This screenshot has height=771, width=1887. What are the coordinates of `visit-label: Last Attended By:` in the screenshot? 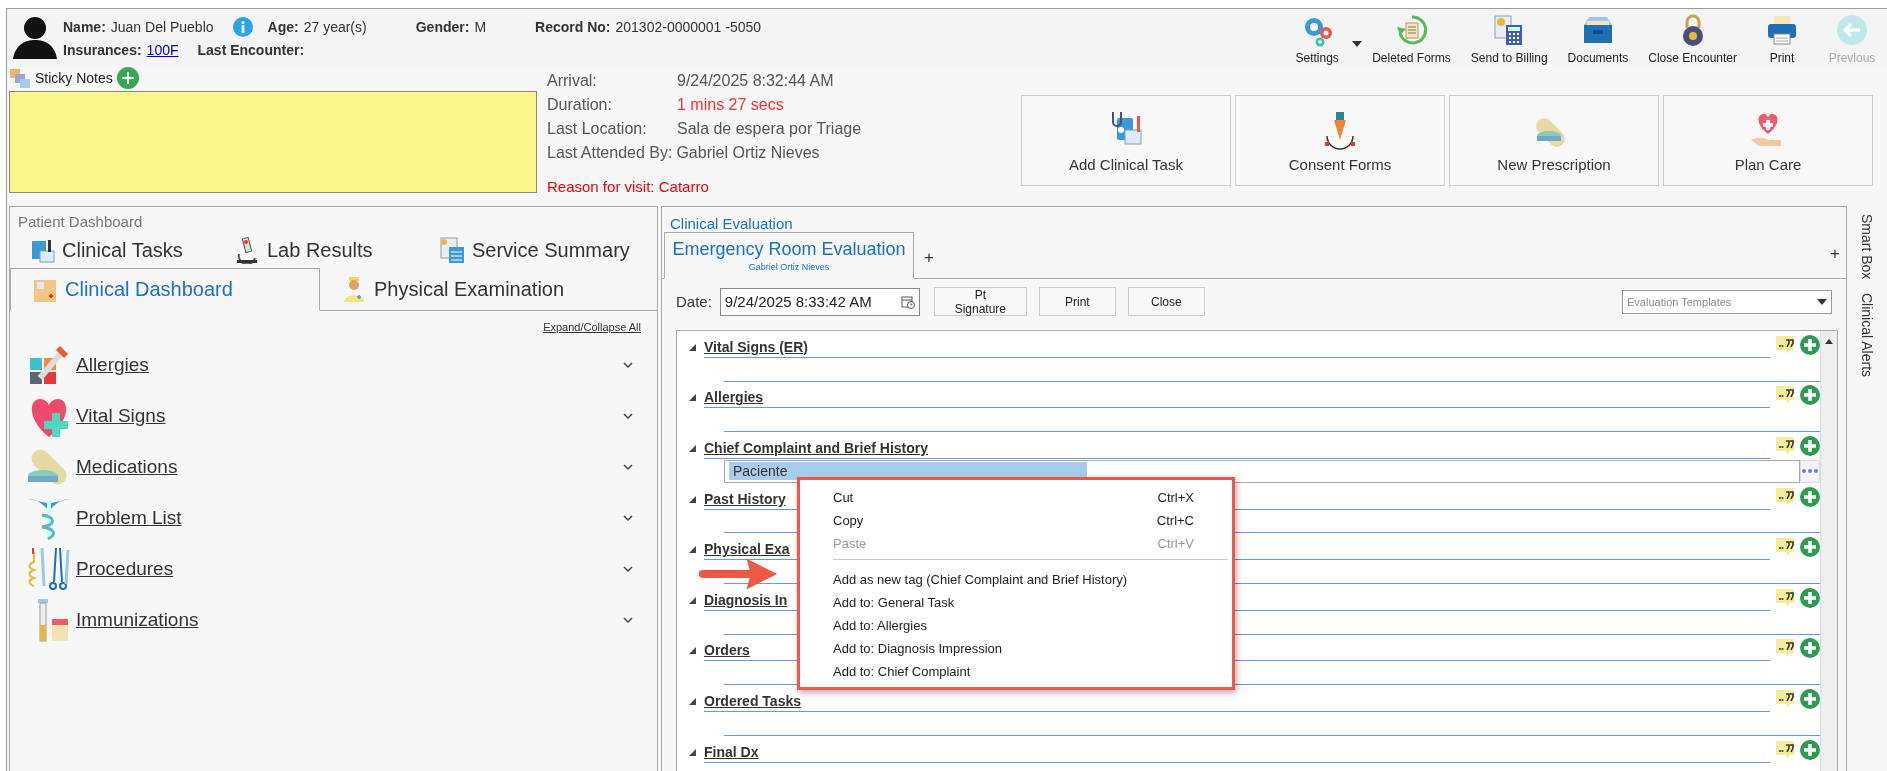 It's located at (610, 153).